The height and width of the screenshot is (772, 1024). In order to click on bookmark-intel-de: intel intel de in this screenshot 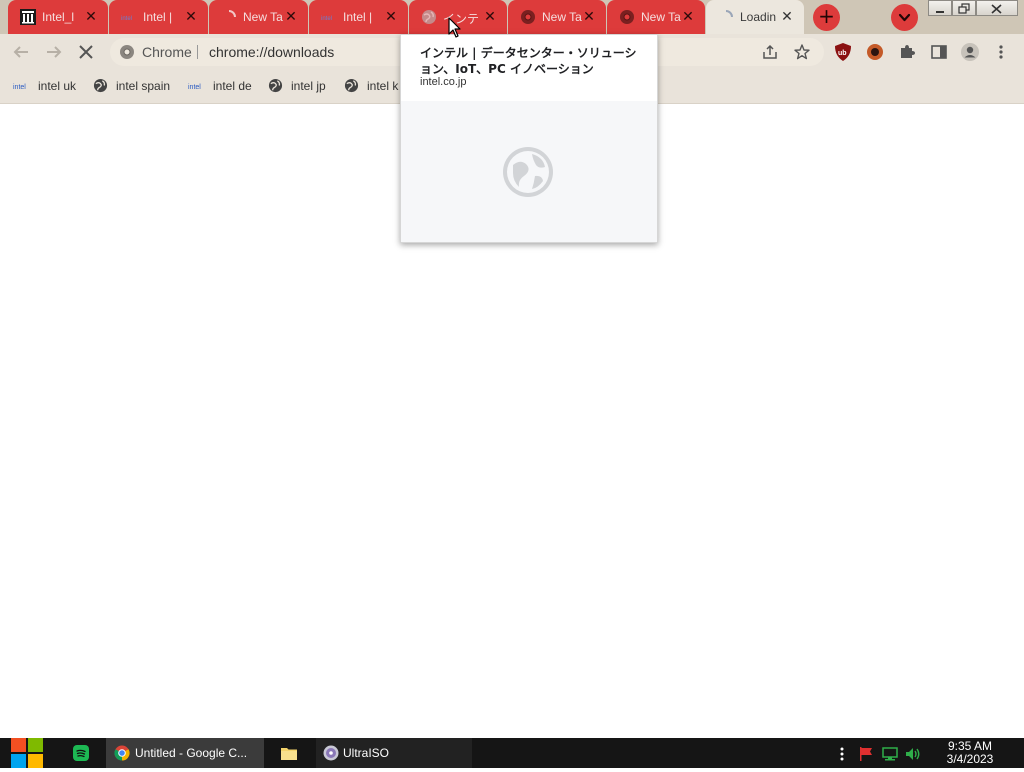, I will do `click(220, 86)`.